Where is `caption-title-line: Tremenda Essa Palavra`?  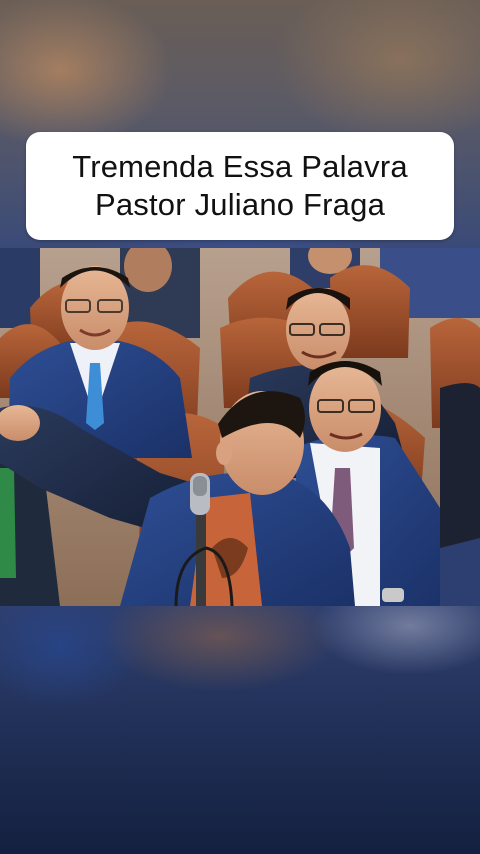 caption-title-line: Tremenda Essa Palavra is located at coordinates (240, 166).